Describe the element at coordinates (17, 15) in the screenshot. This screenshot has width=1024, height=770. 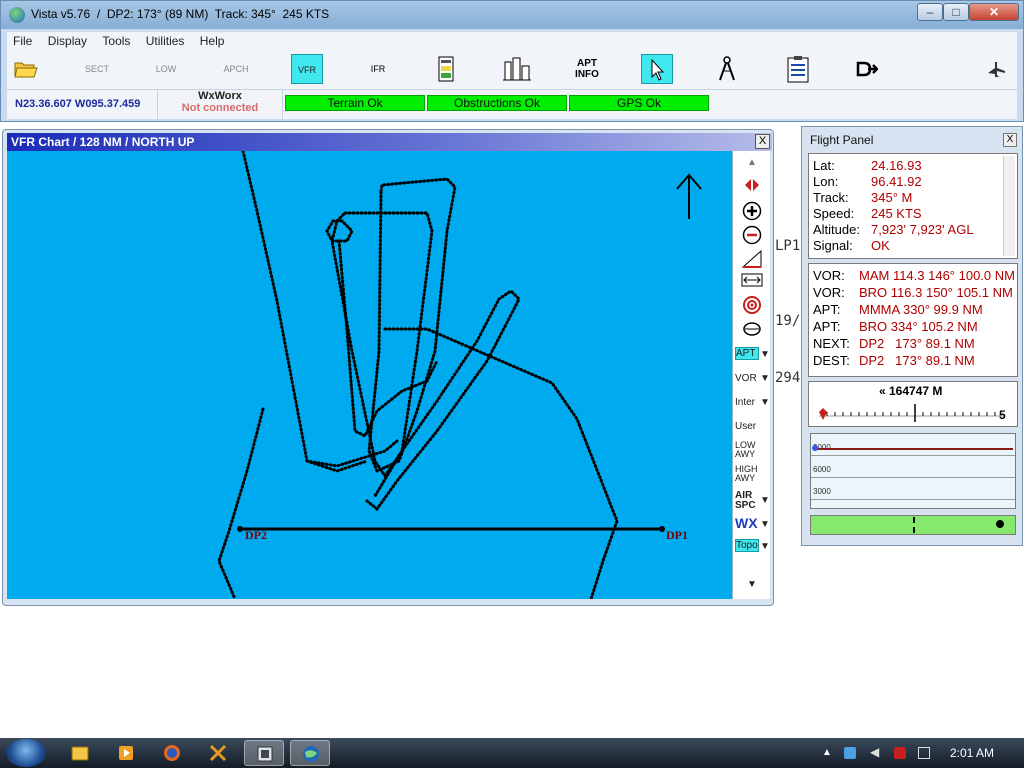
I see `globe-icon` at that location.